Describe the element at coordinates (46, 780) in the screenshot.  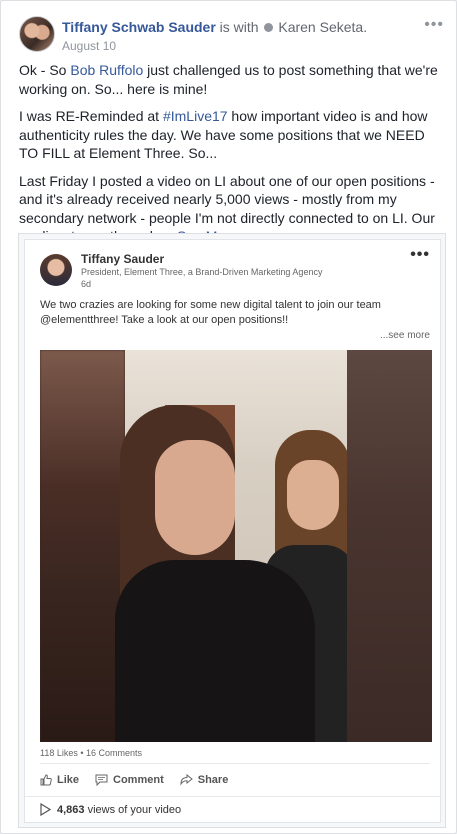
I see `thumbs-up-icon` at that location.